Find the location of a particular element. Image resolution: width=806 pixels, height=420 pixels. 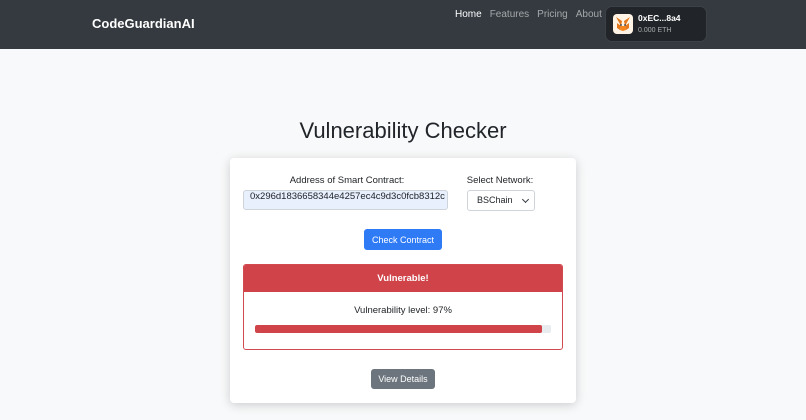

vulnerability-progress-bar is located at coordinates (403, 329).